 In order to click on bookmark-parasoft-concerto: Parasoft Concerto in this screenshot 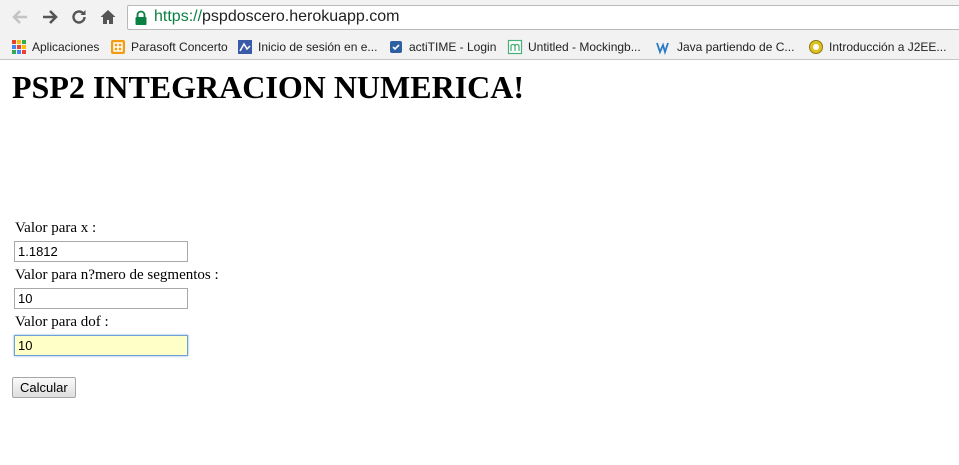, I will do `click(169, 47)`.